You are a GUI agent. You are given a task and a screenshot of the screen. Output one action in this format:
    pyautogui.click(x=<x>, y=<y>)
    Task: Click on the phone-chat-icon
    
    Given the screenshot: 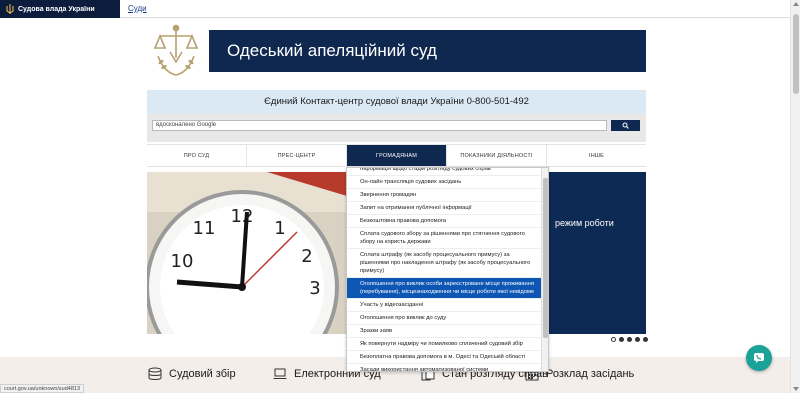 What is the action you would take?
    pyautogui.click(x=759, y=358)
    